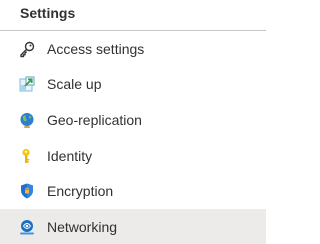  I want to click on menu-item-access-settings: Access settings, so click(133, 49).